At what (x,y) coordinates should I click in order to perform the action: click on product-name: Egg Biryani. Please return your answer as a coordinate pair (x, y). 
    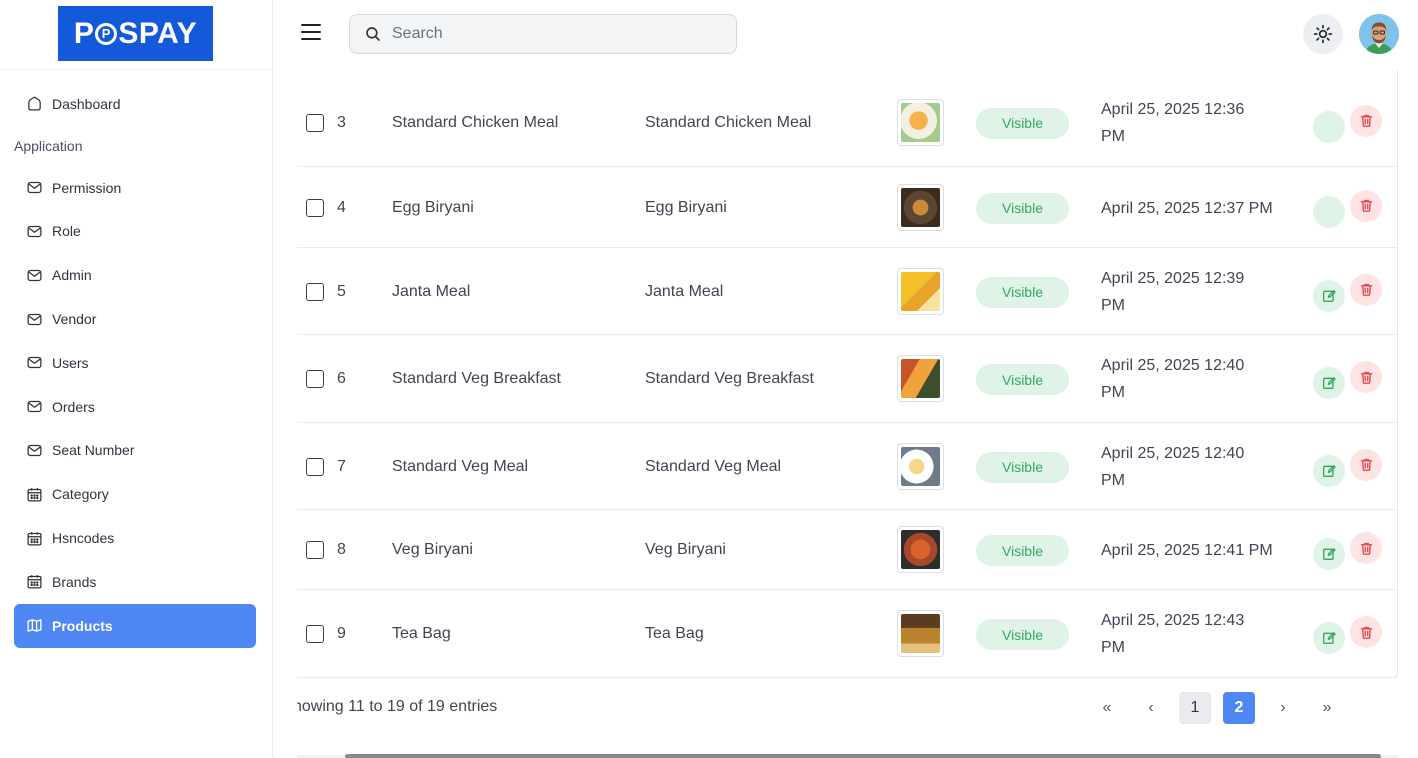
    Looking at the image, I should click on (433, 207).